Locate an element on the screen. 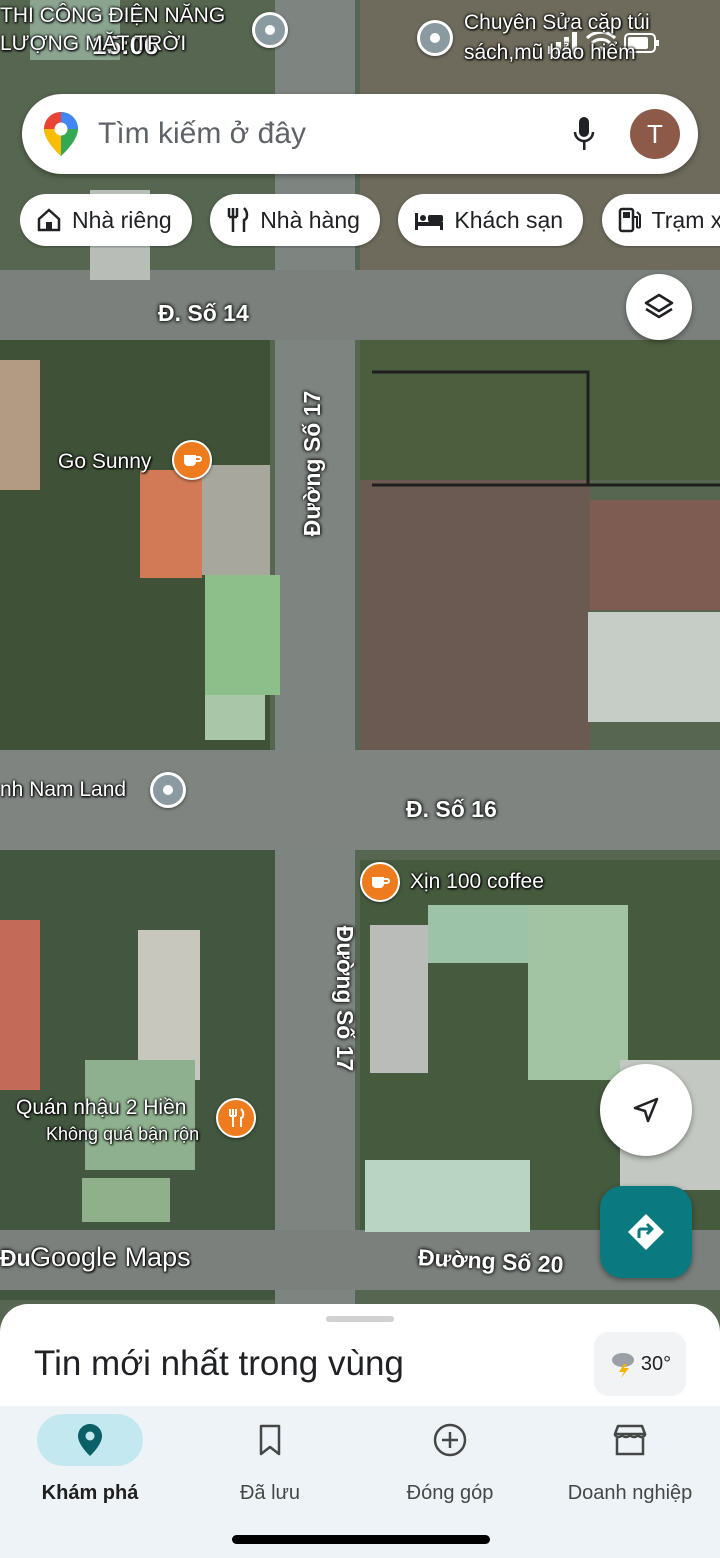  restaurant-pin-icon is located at coordinates (236, 1118).